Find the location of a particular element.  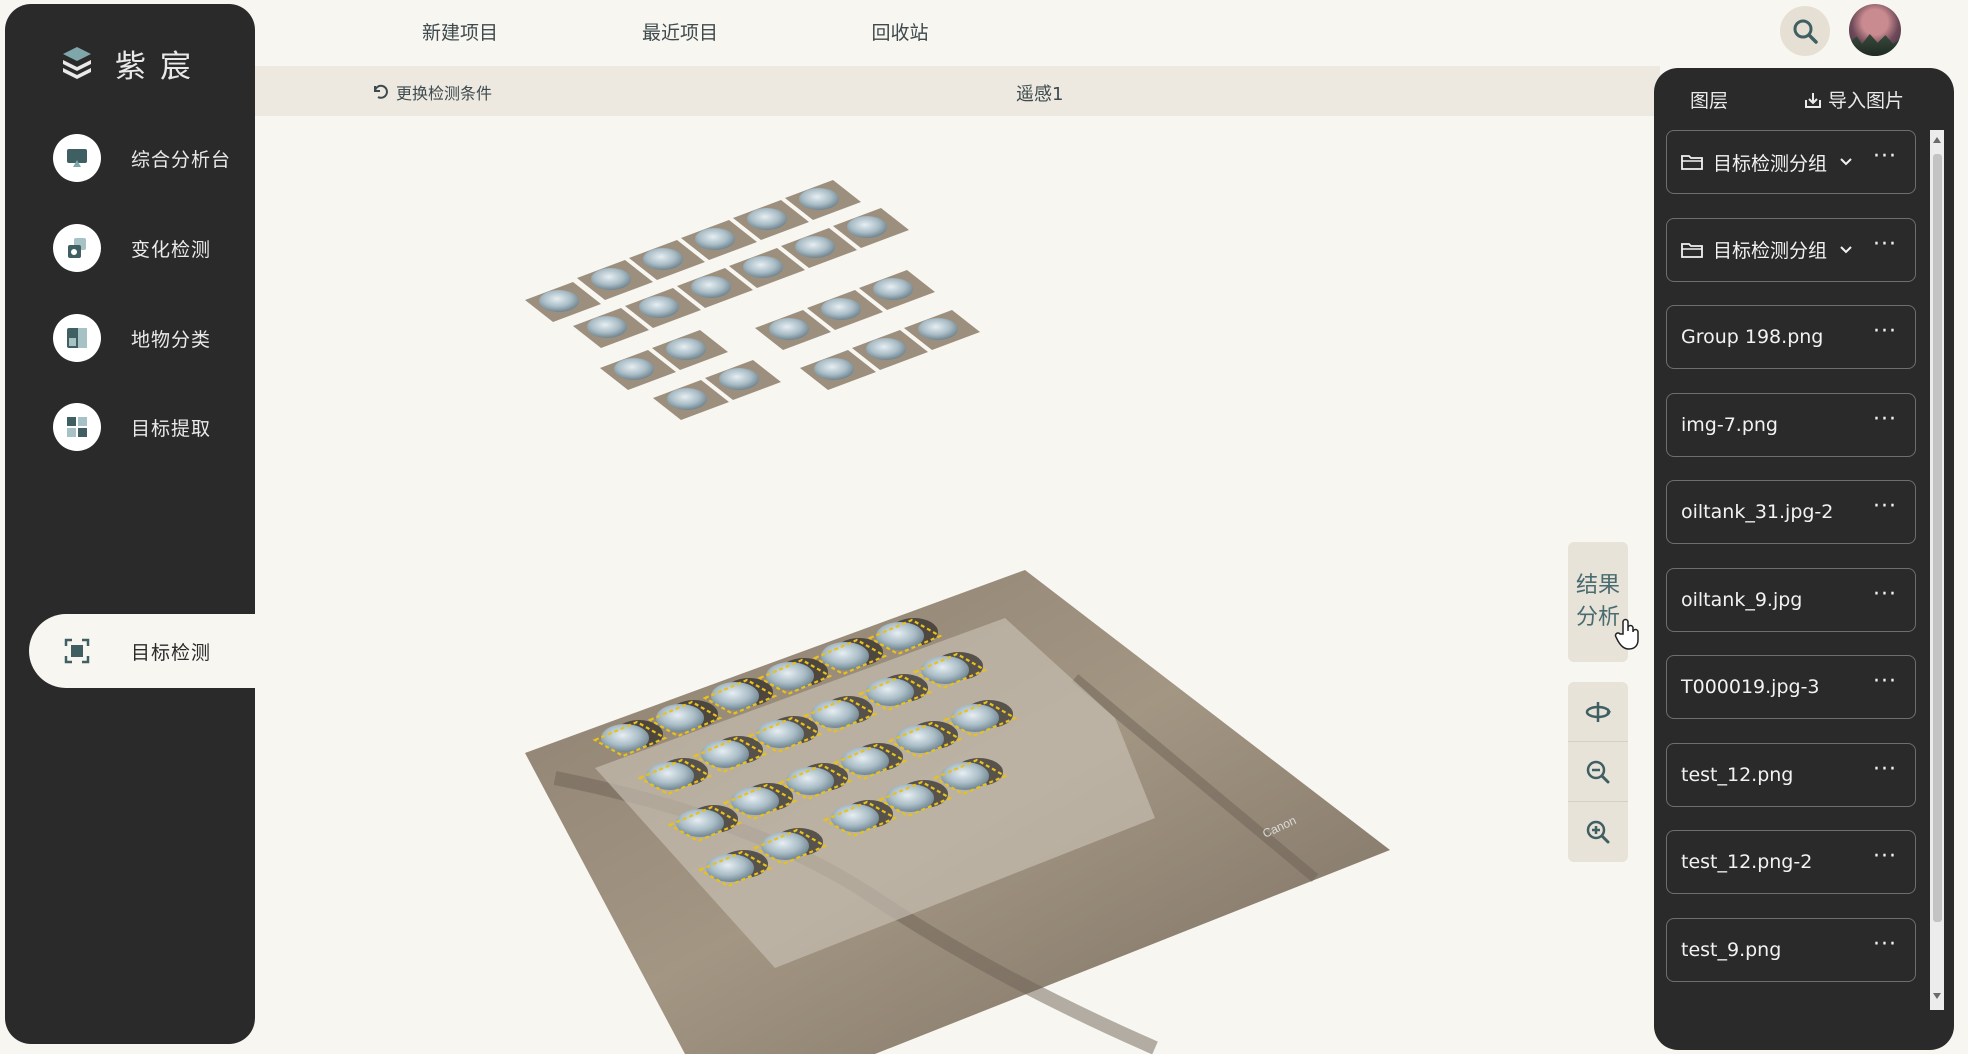

search-icon is located at coordinates (1805, 31).